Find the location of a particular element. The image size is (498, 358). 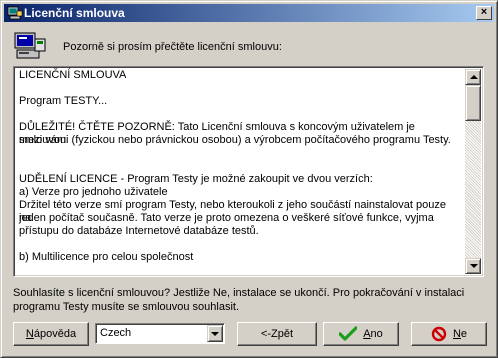

license-line: LICENČNÍ SMLOUVA is located at coordinates (73, 75).